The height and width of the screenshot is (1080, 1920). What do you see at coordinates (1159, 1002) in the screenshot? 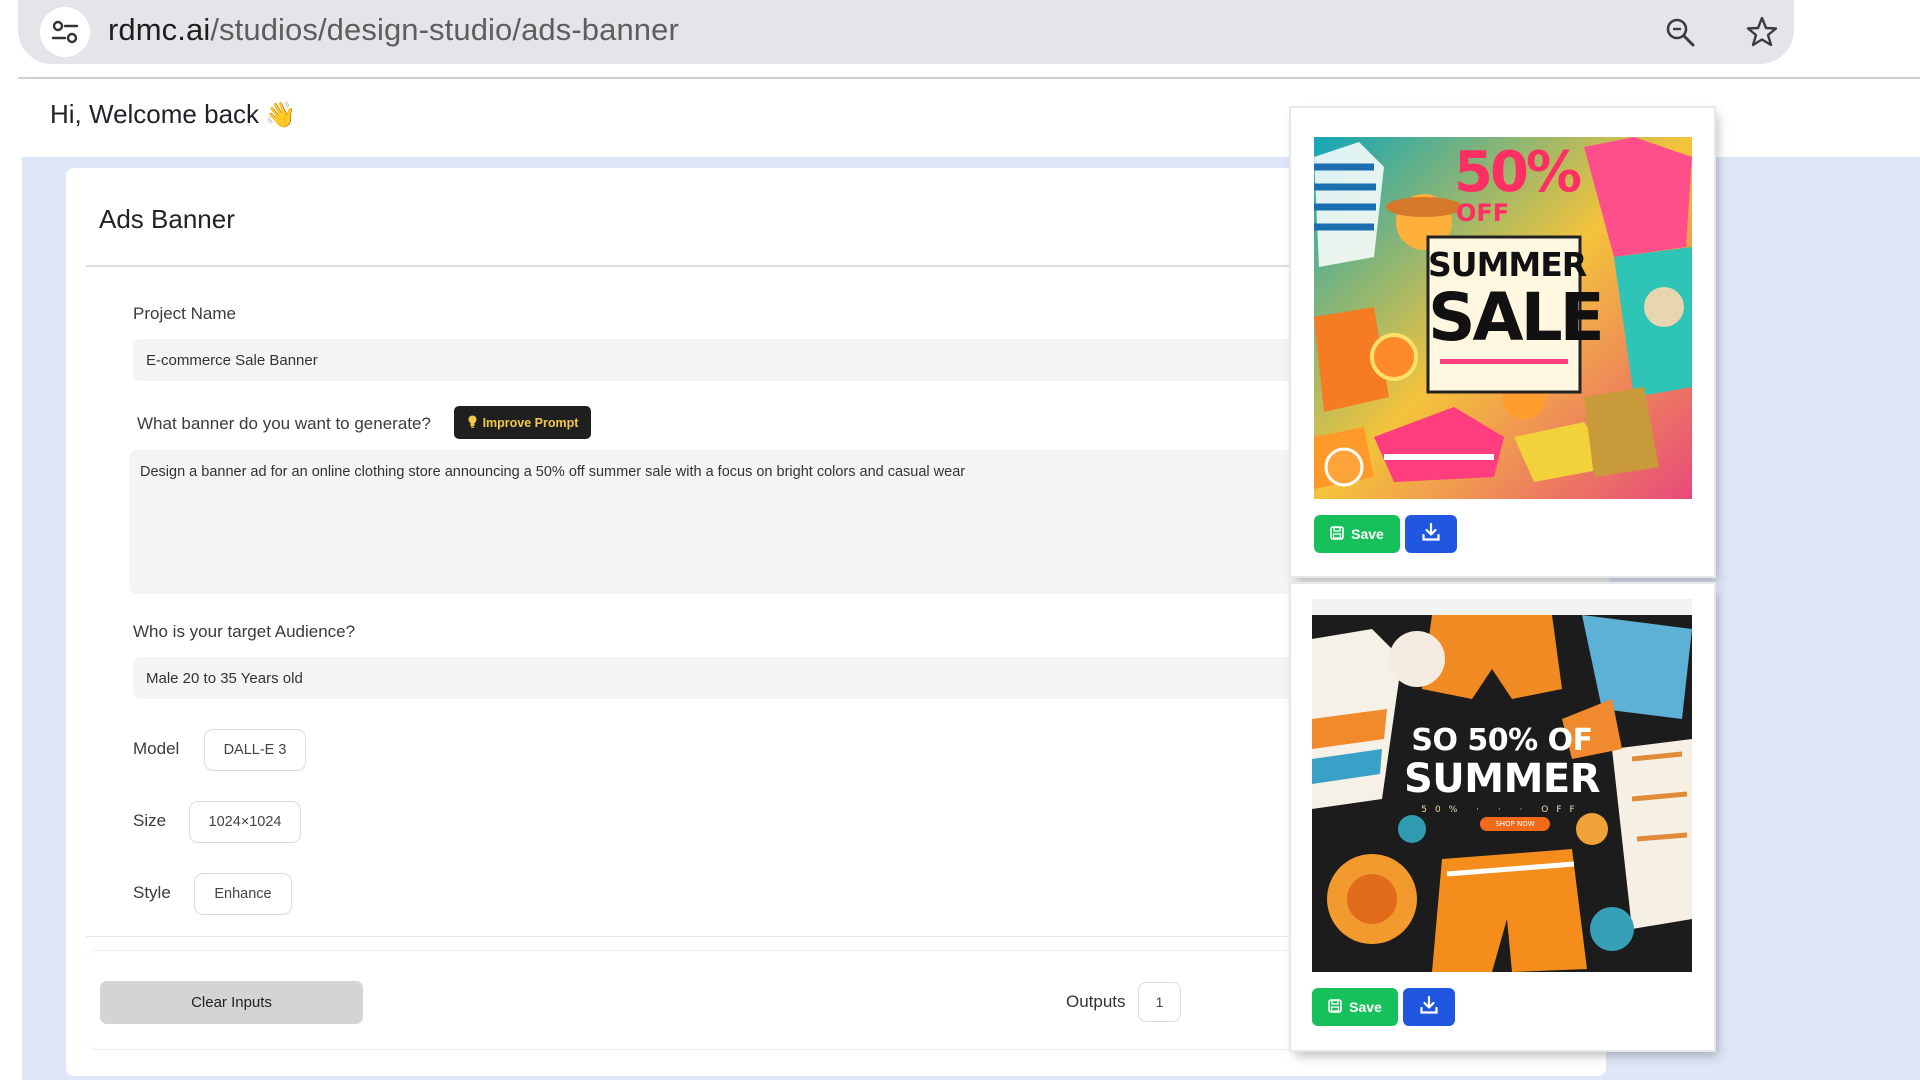
I see `outputs-input: 1` at bounding box center [1159, 1002].